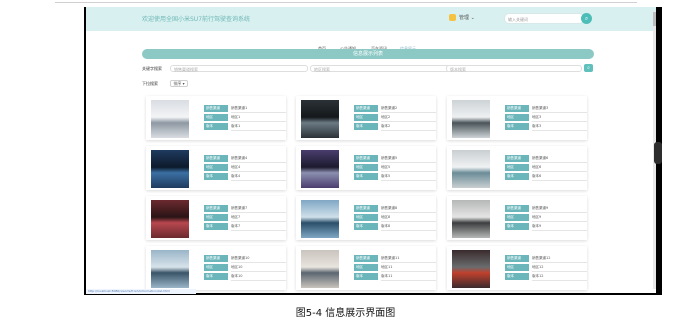  What do you see at coordinates (258, 277) in the screenshot?
I see `card-value-version: 版本10` at bounding box center [258, 277].